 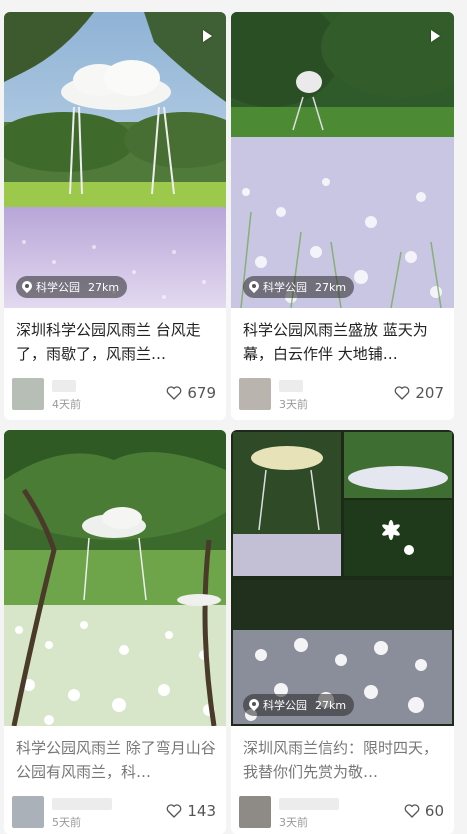 What do you see at coordinates (341, 395) in the screenshot?
I see `card-meta: 3天前 207` at bounding box center [341, 395].